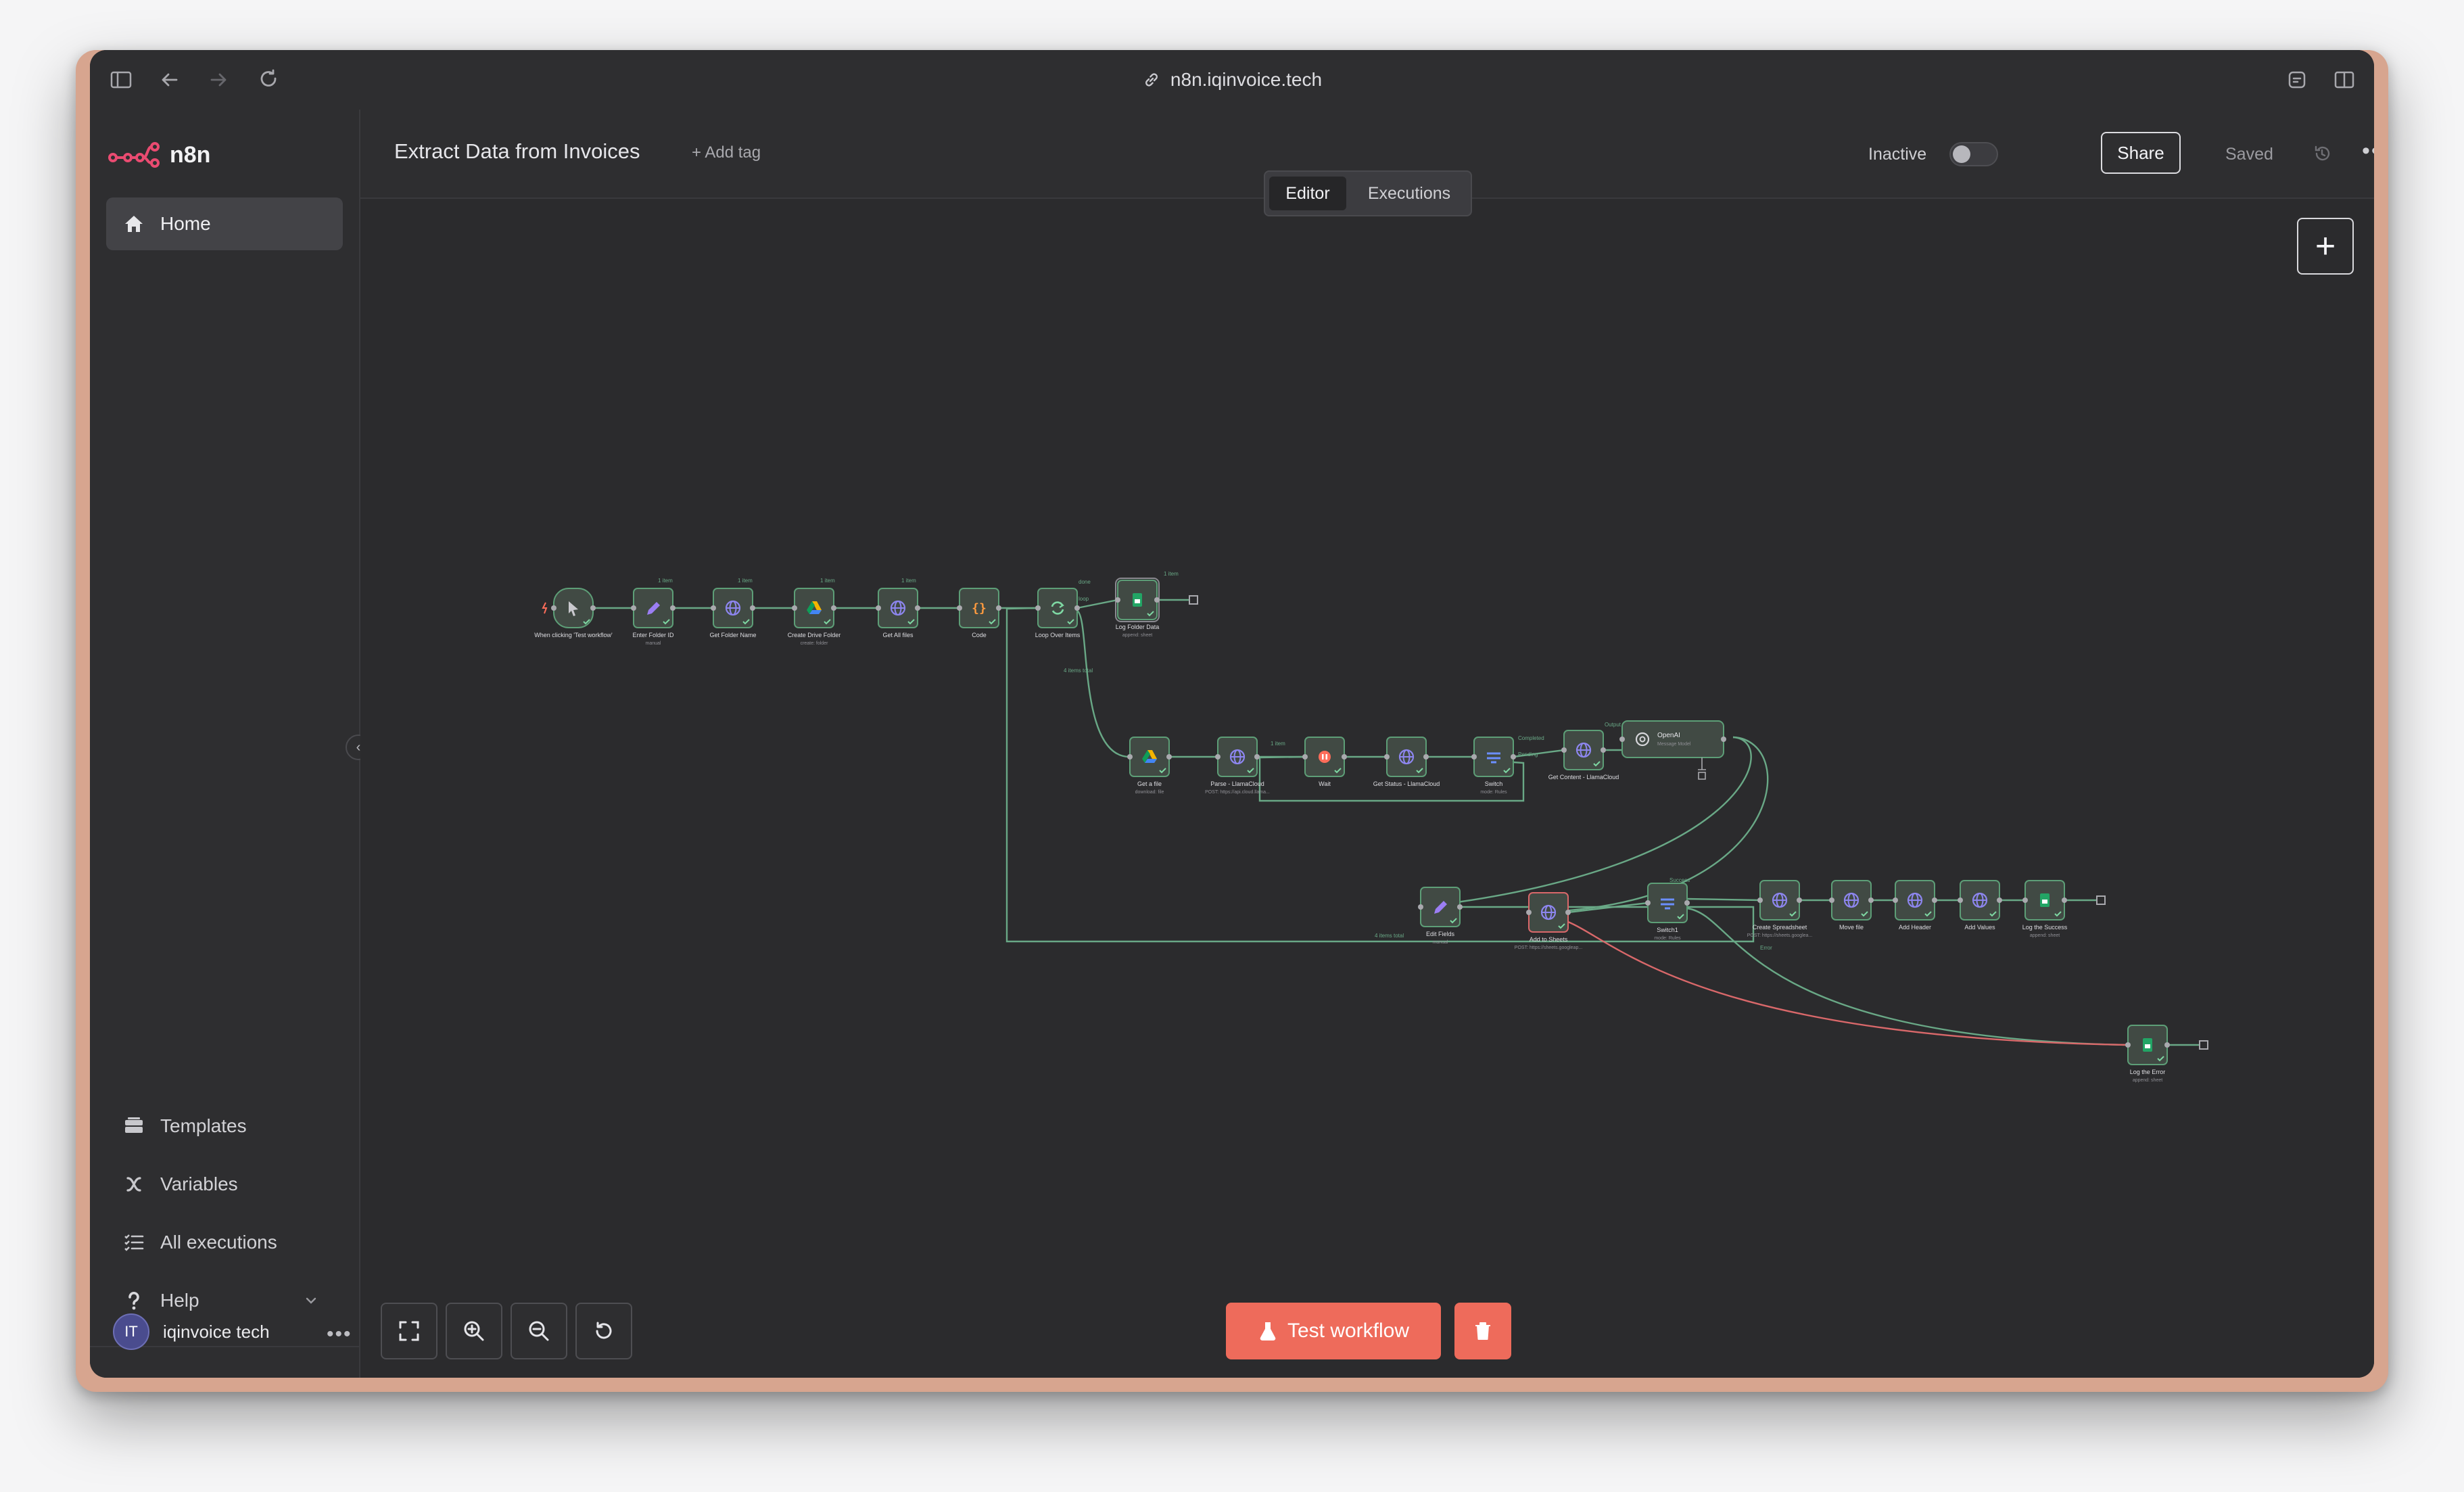 The height and width of the screenshot is (1492, 2464). I want to click on n8n-logo: n8n, so click(159, 155).